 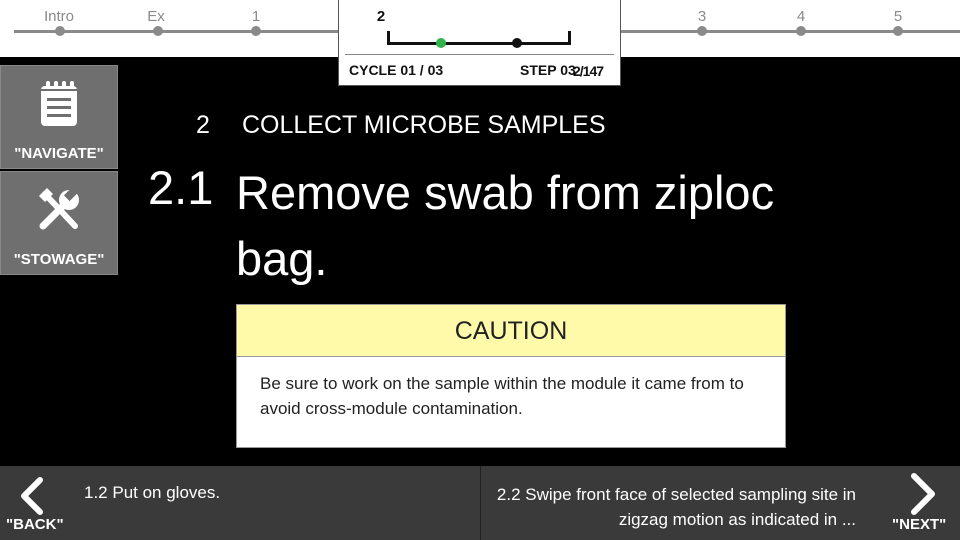 I want to click on current-substep-dot, so click(x=517, y=43).